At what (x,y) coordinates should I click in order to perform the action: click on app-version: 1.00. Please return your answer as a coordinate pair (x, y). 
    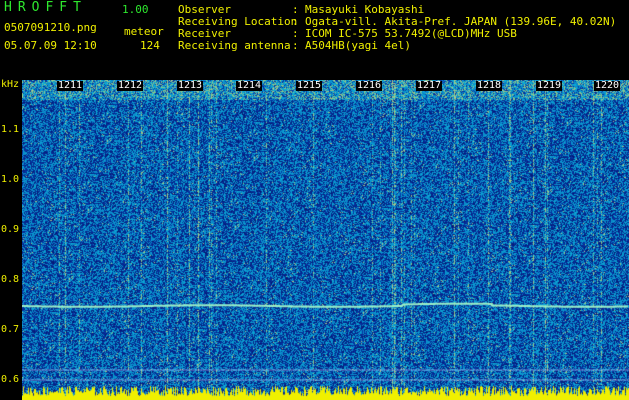
    Looking at the image, I should click on (135, 9).